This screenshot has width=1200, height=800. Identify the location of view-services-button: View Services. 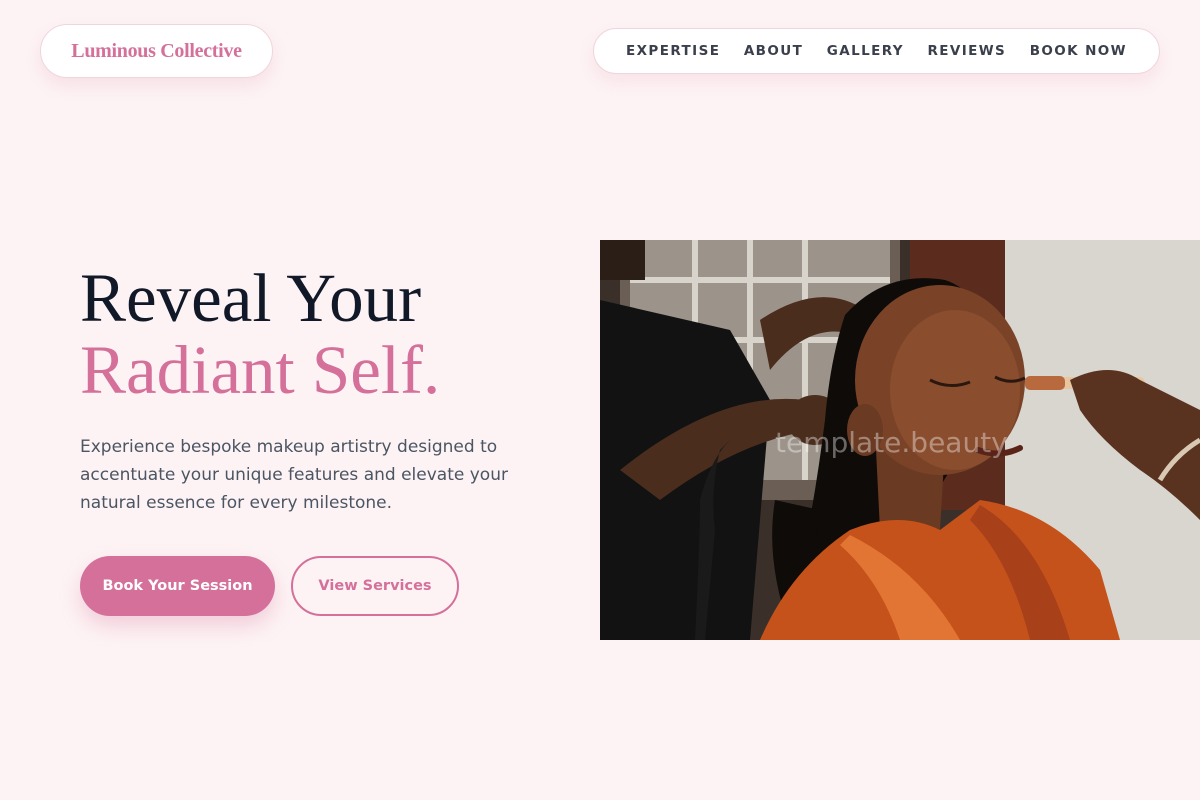
(375, 586).